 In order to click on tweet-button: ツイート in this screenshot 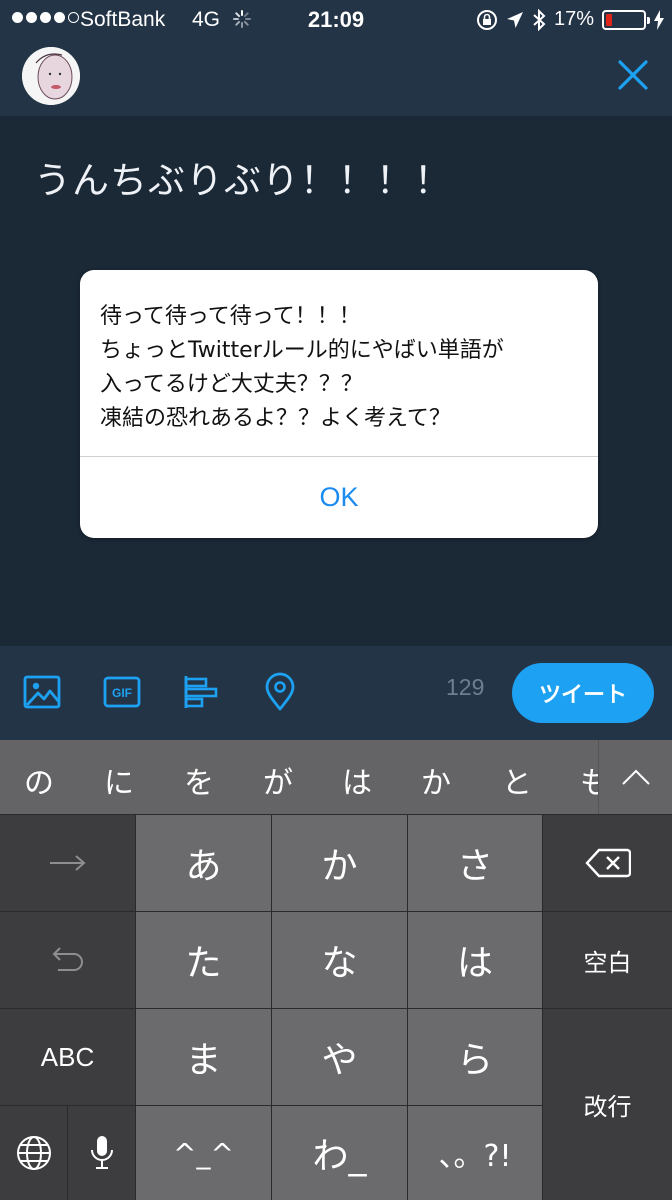, I will do `click(583, 693)`.